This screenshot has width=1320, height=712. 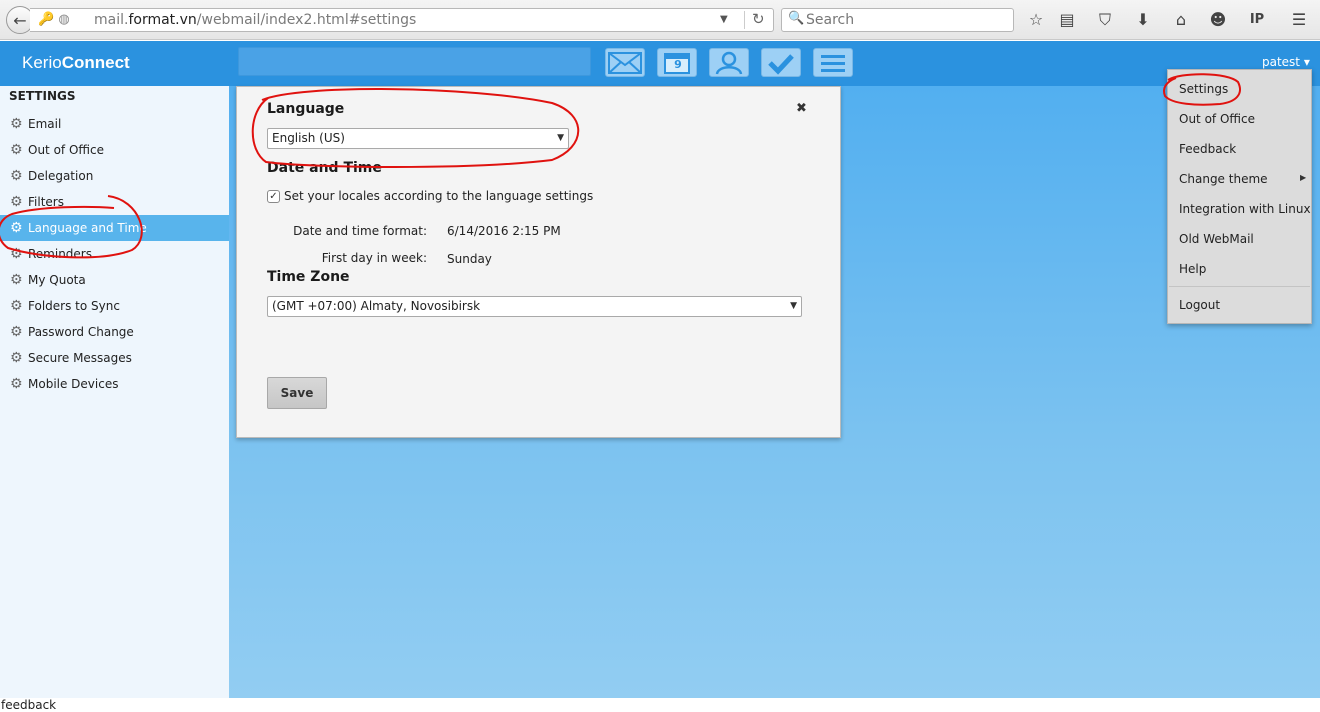 I want to click on sidebar-item-label: Email, so click(x=45, y=124).